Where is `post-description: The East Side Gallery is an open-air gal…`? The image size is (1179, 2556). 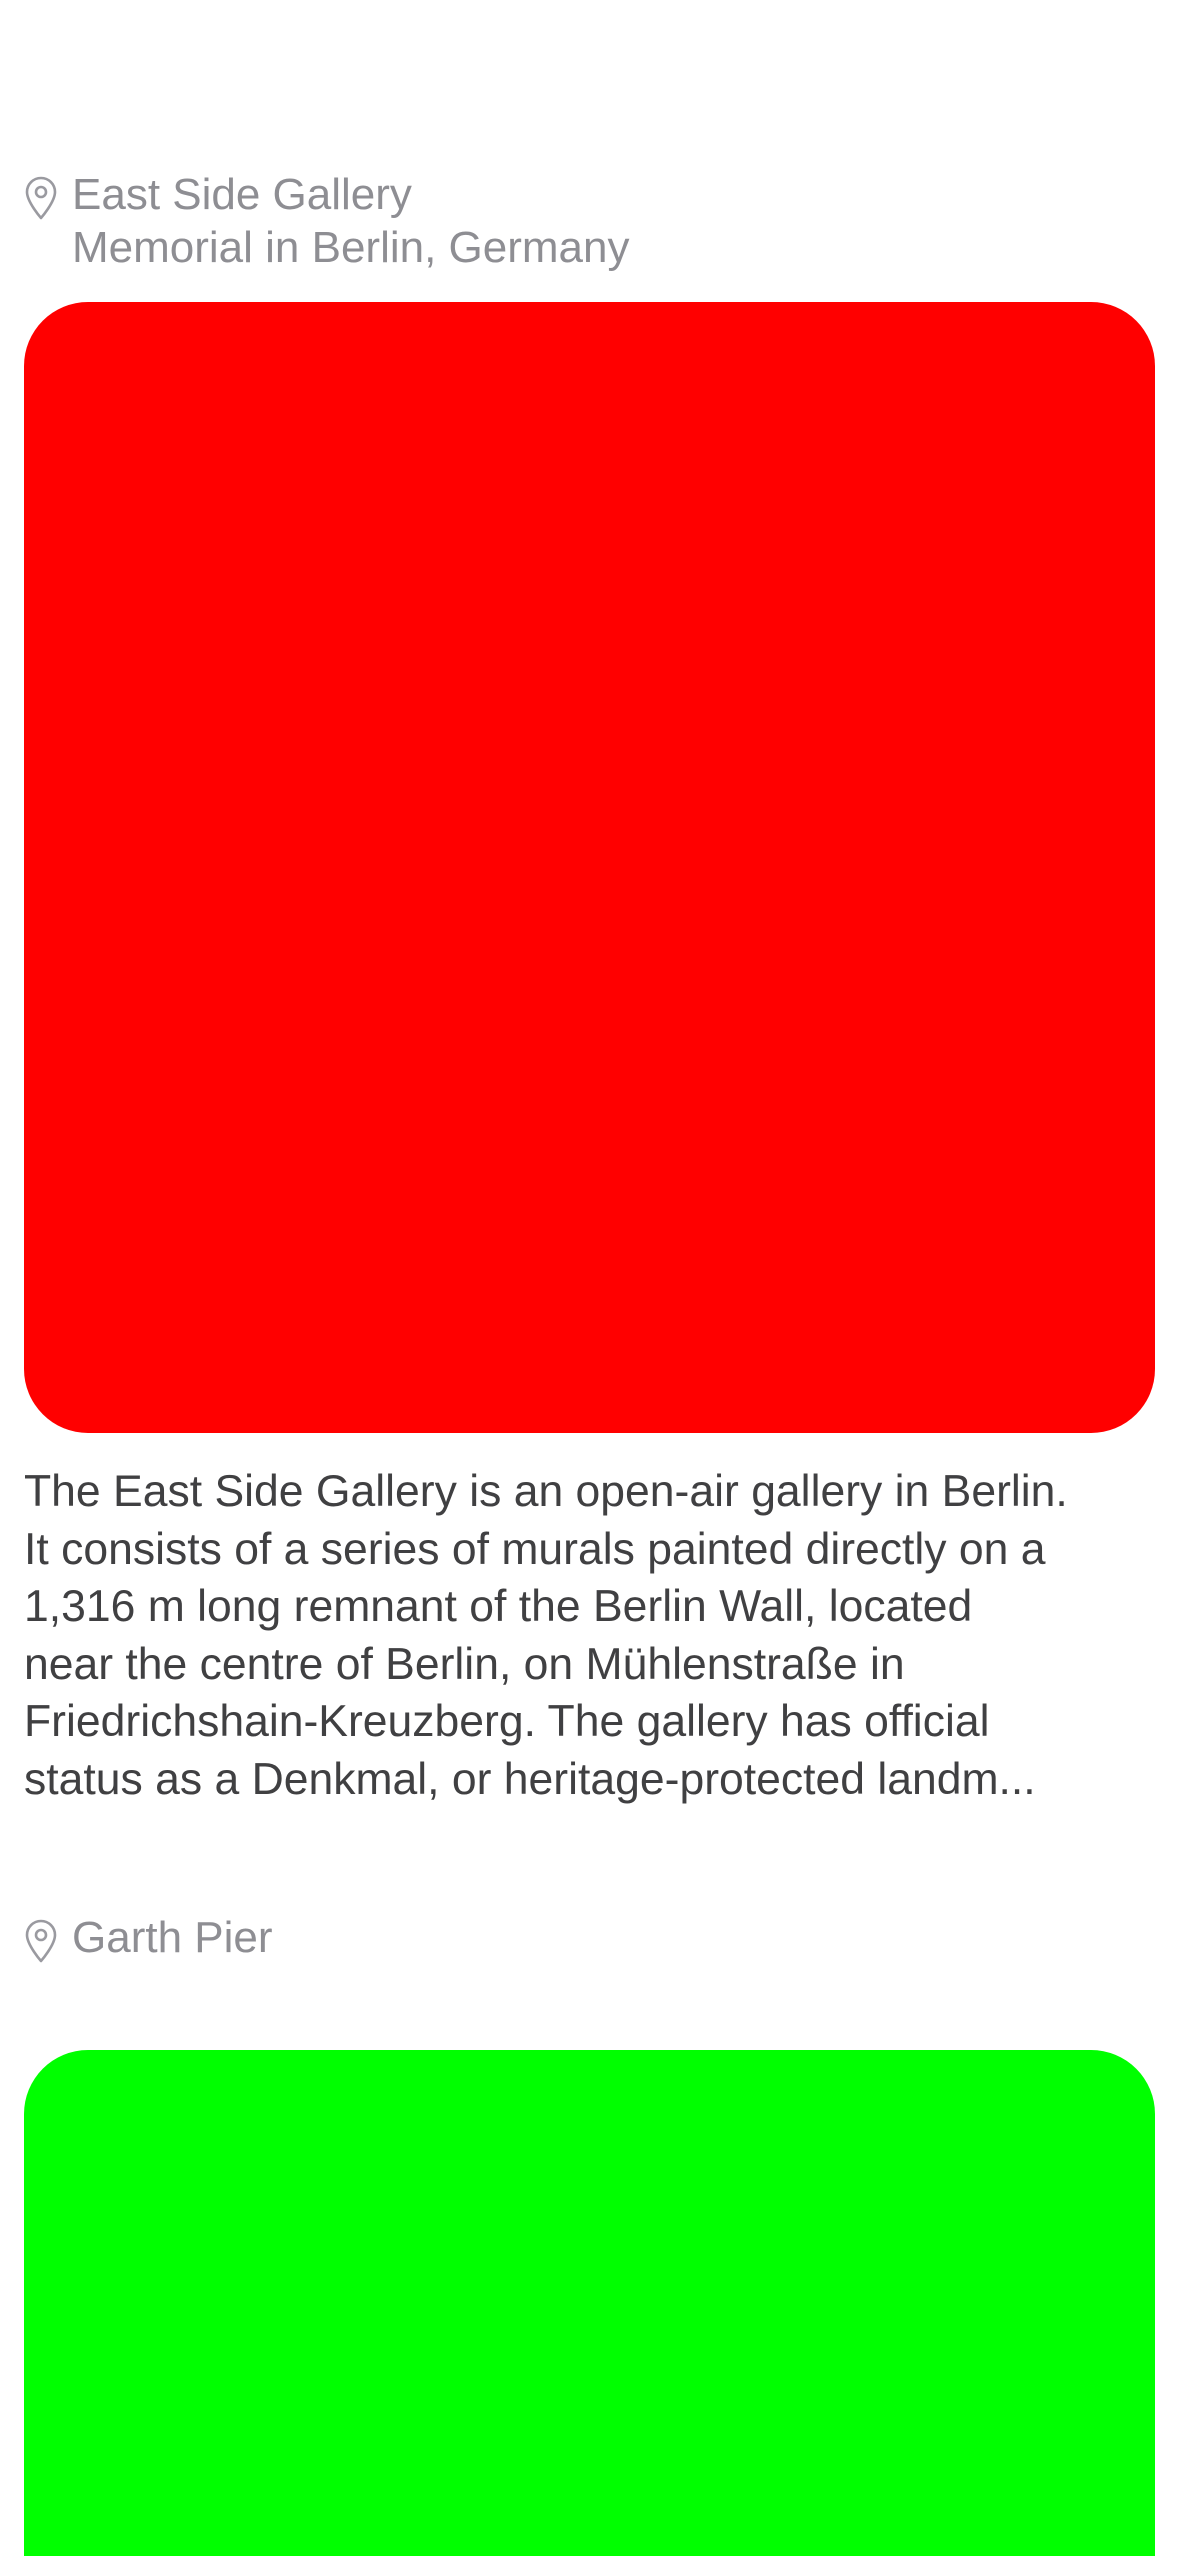 post-description: The East Side Gallery is an open-air gal… is located at coordinates (593, 1635).